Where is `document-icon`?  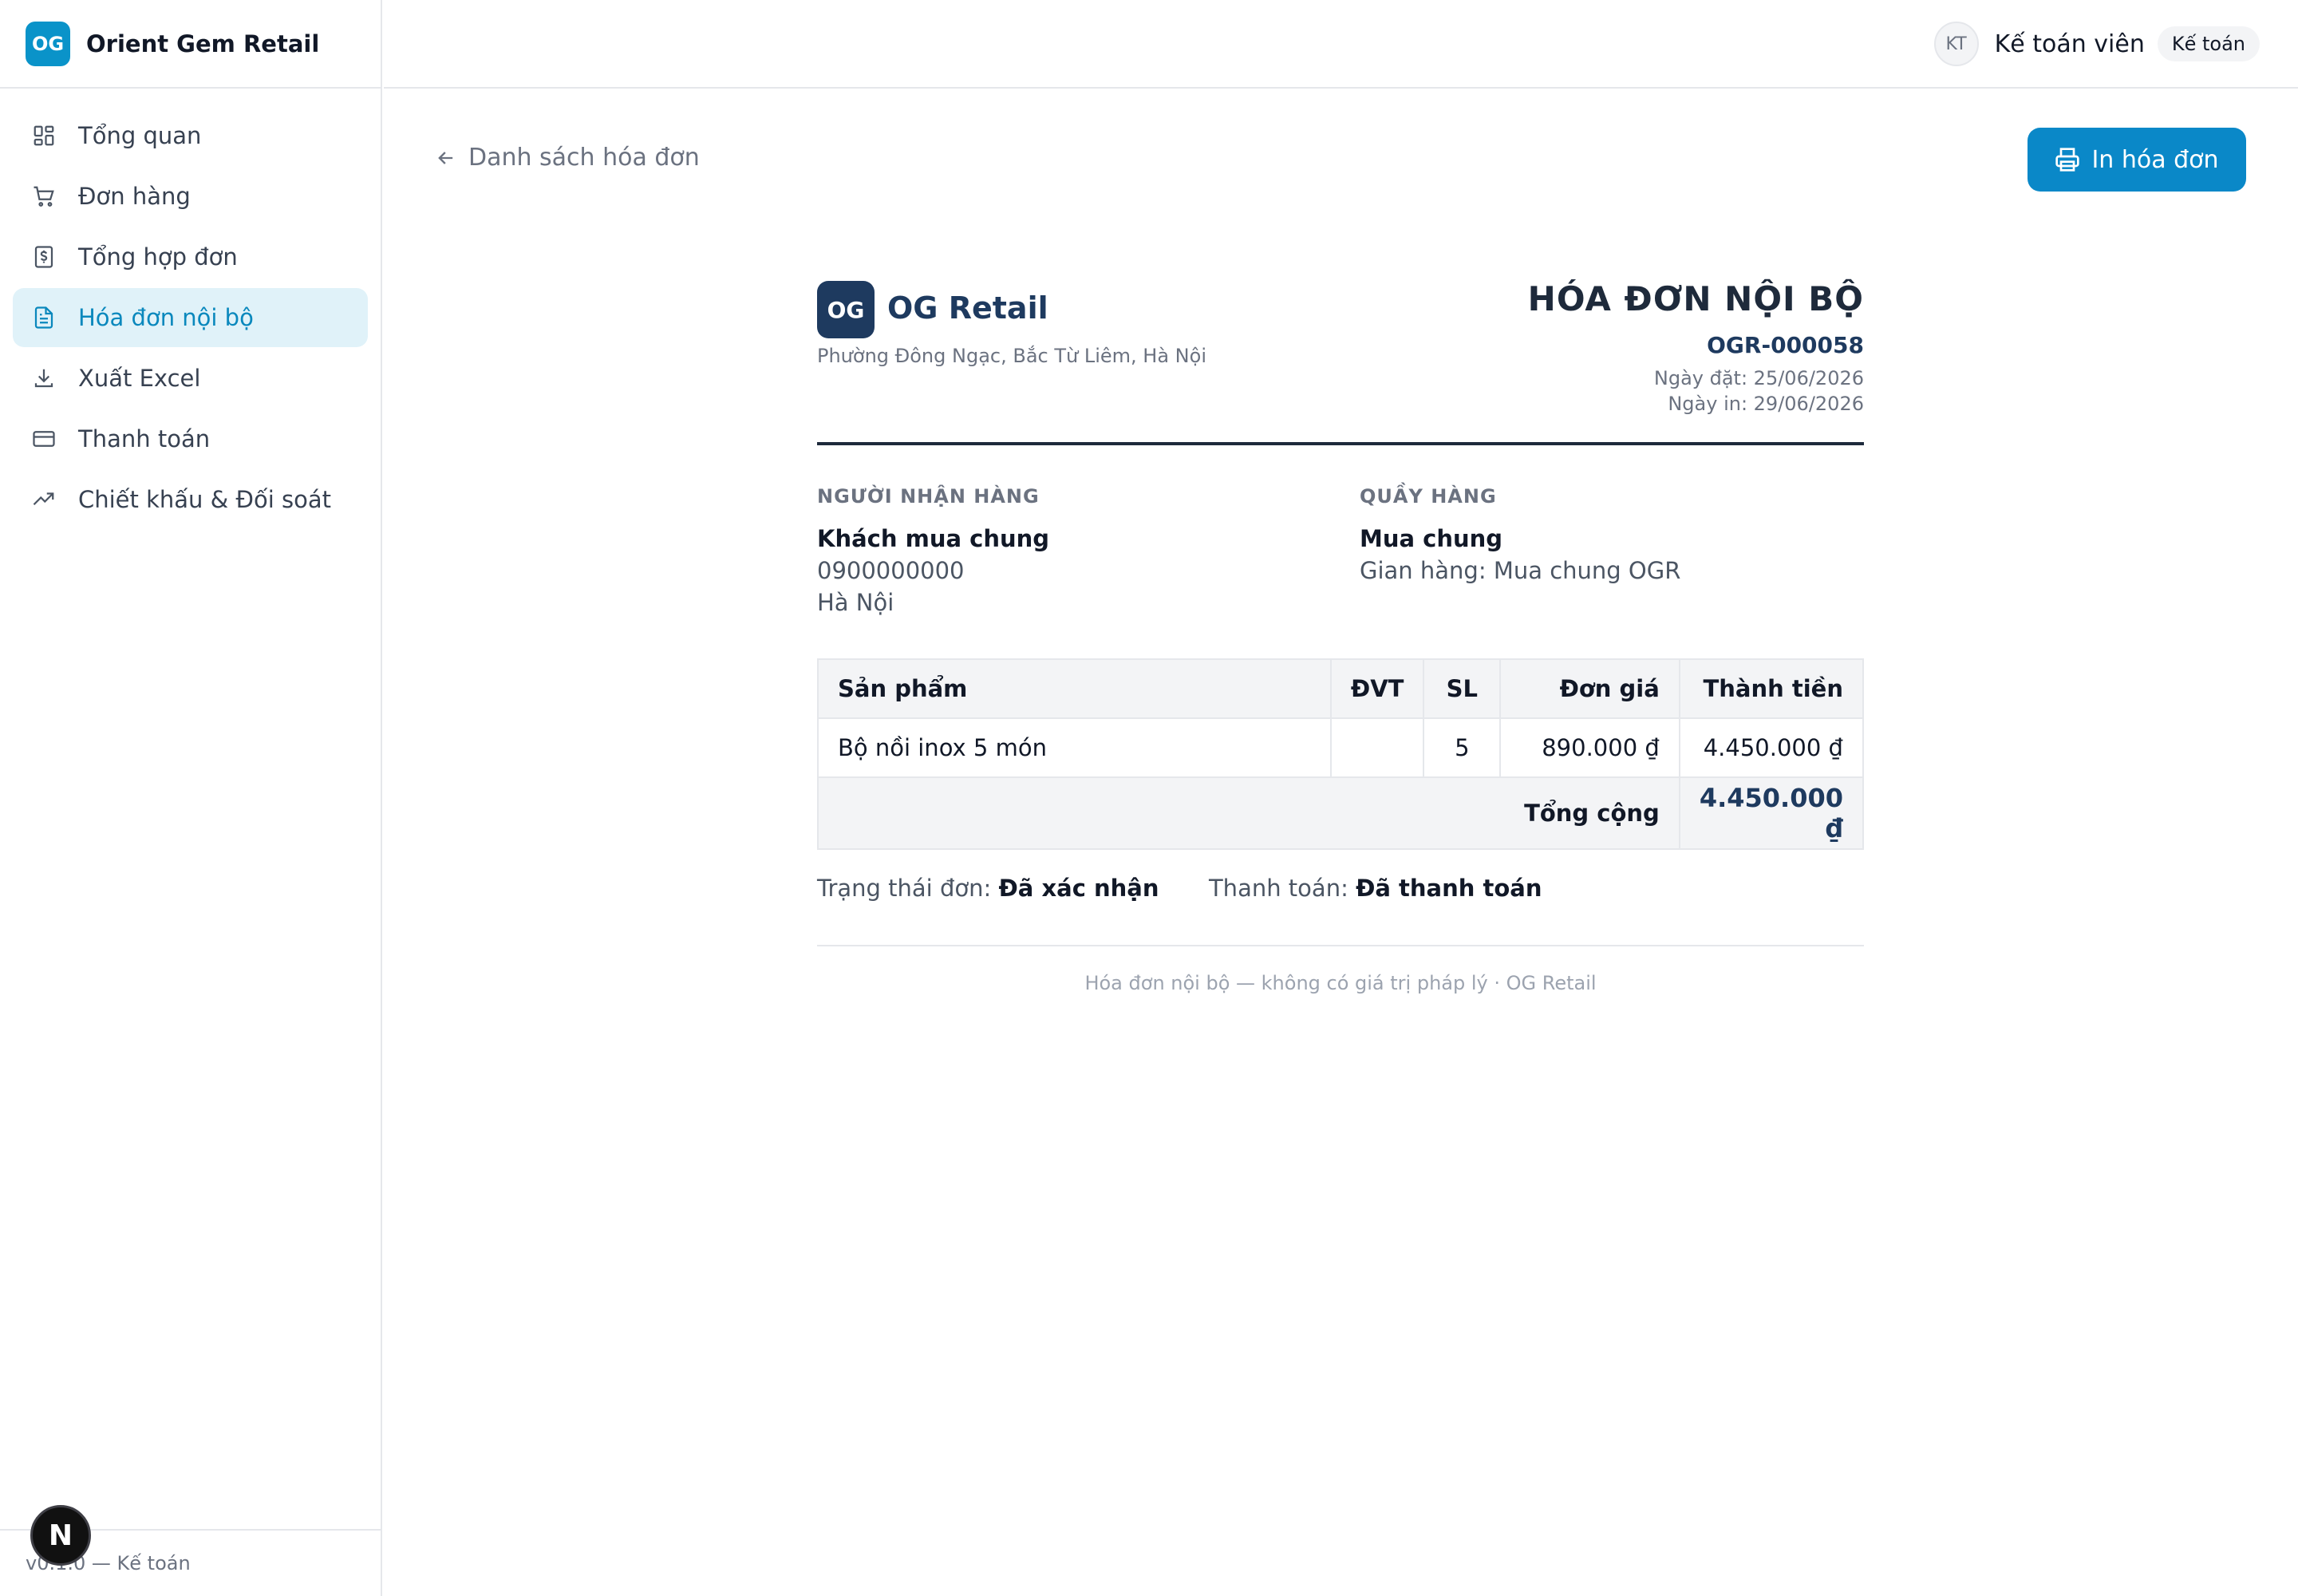 document-icon is located at coordinates (44, 317).